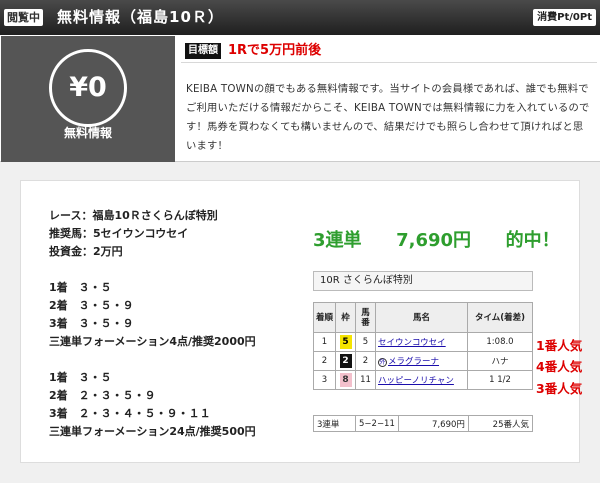 The width and height of the screenshot is (600, 483). Describe the element at coordinates (91, 323) in the screenshot. I see `set1-third: 3着 ３・５・９` at that location.